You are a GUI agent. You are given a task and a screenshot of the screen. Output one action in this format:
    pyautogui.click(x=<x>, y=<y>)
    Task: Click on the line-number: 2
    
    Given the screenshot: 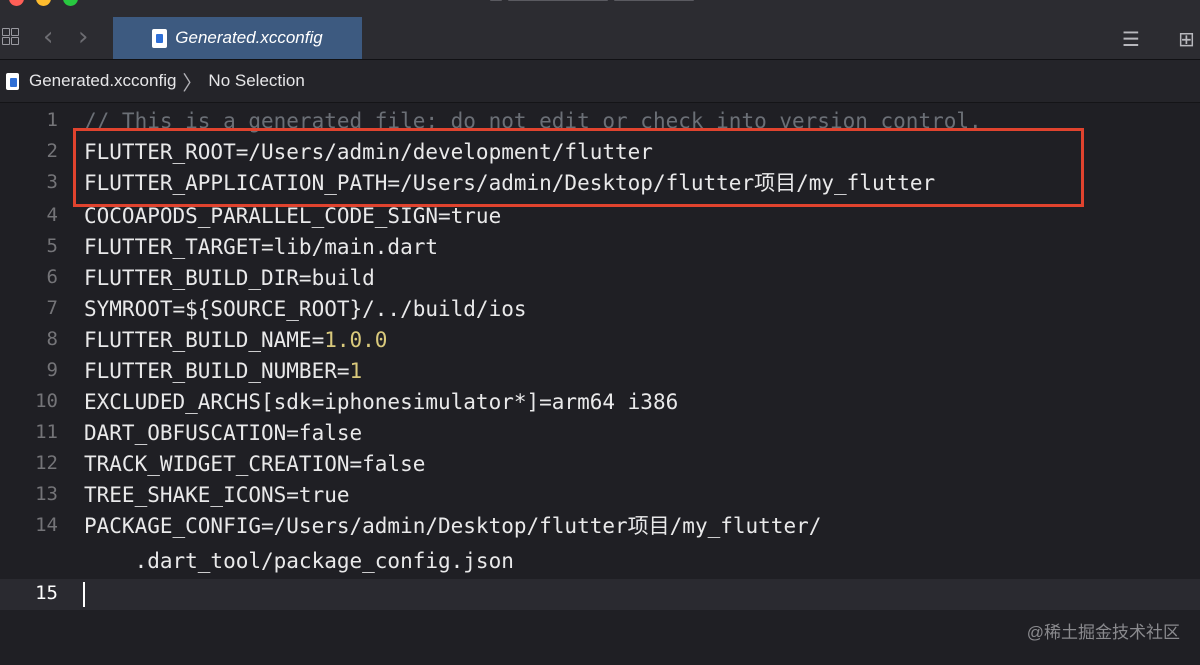 What is the action you would take?
    pyautogui.click(x=52, y=151)
    